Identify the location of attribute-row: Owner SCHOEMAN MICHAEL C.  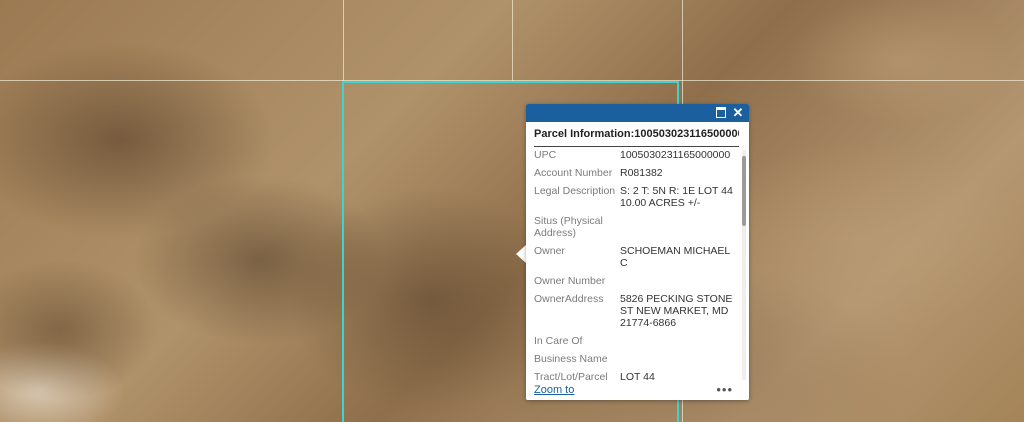
(636, 260).